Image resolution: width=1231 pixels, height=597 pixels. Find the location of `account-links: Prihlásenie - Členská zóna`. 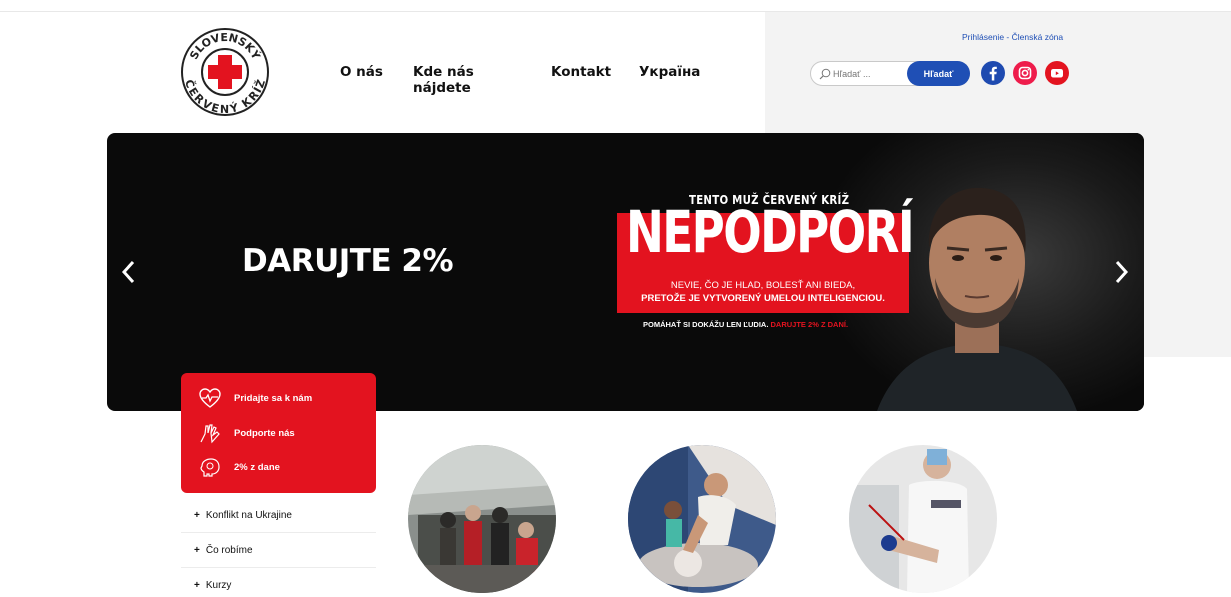

account-links: Prihlásenie - Členská zóna is located at coordinates (1012, 37).